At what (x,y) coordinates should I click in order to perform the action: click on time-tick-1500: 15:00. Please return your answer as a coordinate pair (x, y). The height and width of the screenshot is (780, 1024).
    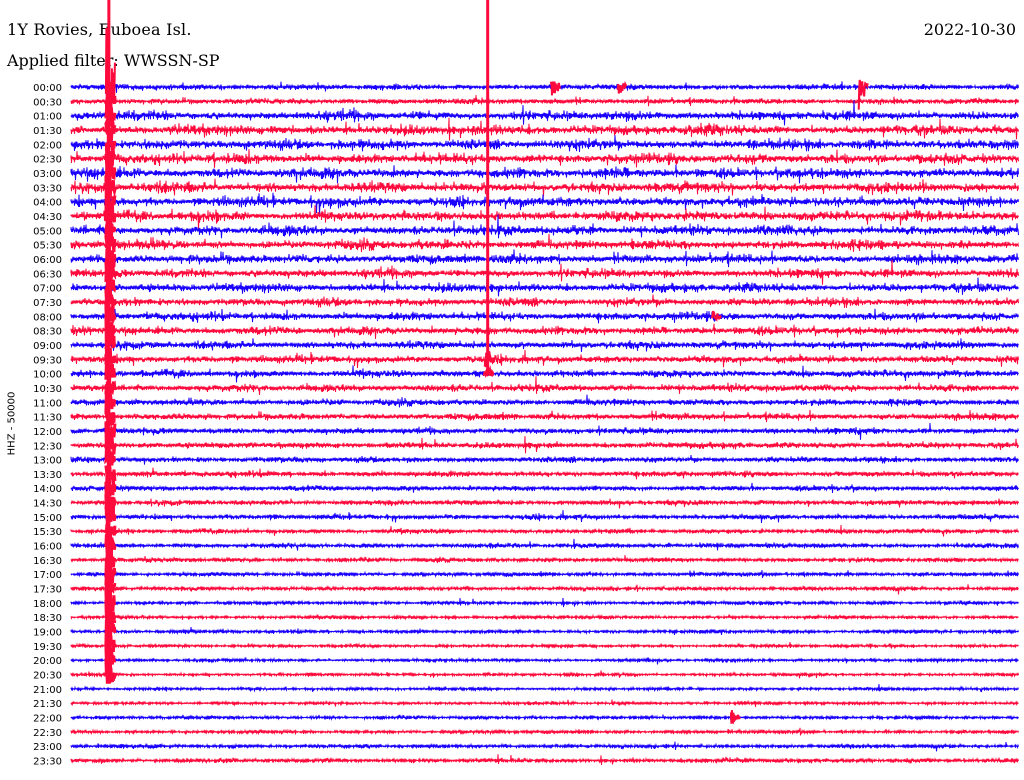
    Looking at the image, I should click on (47, 518).